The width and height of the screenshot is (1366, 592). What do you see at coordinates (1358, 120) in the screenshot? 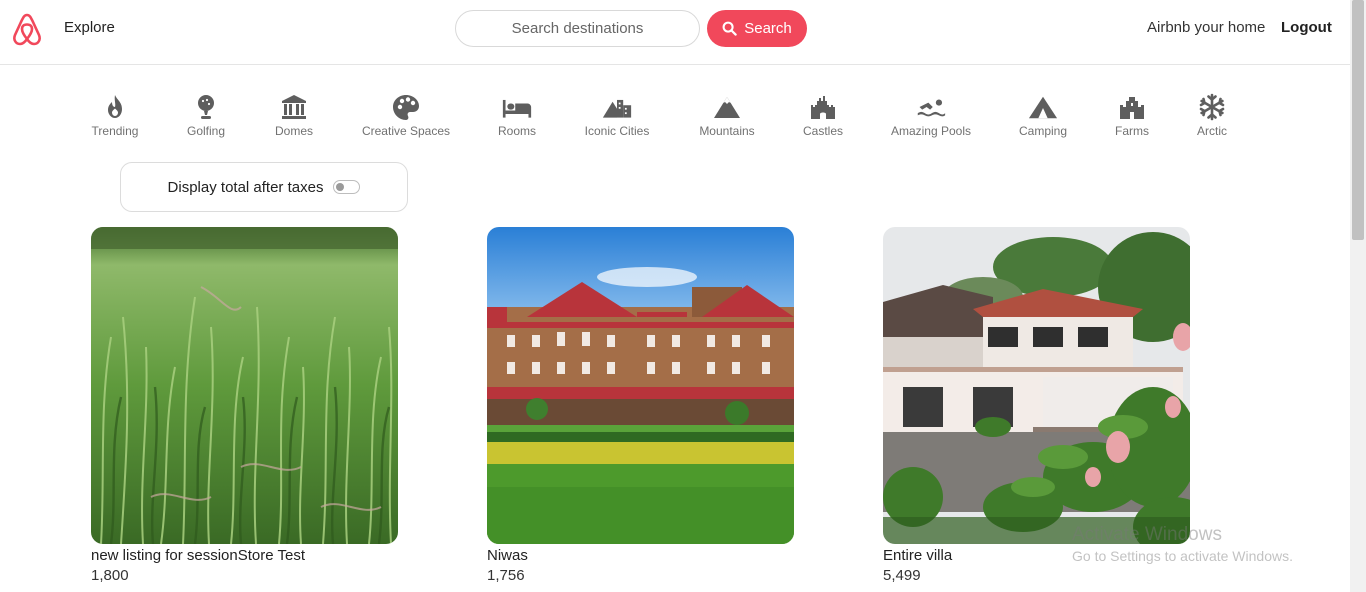
I see `scrollbar-thumb` at bounding box center [1358, 120].